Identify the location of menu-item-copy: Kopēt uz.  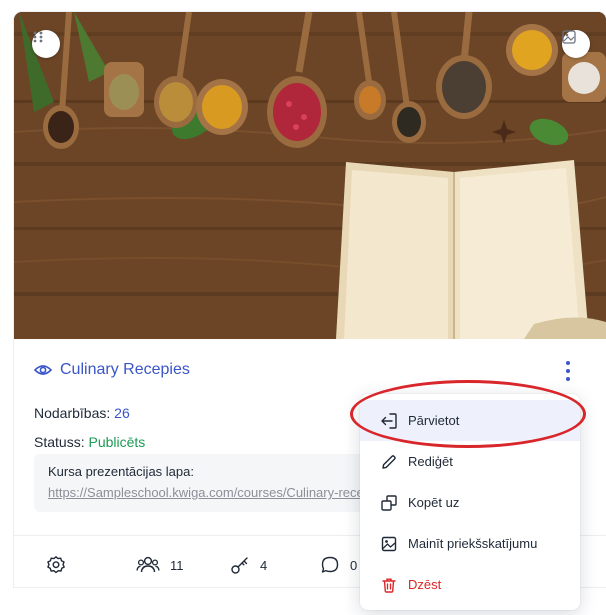
(470, 502).